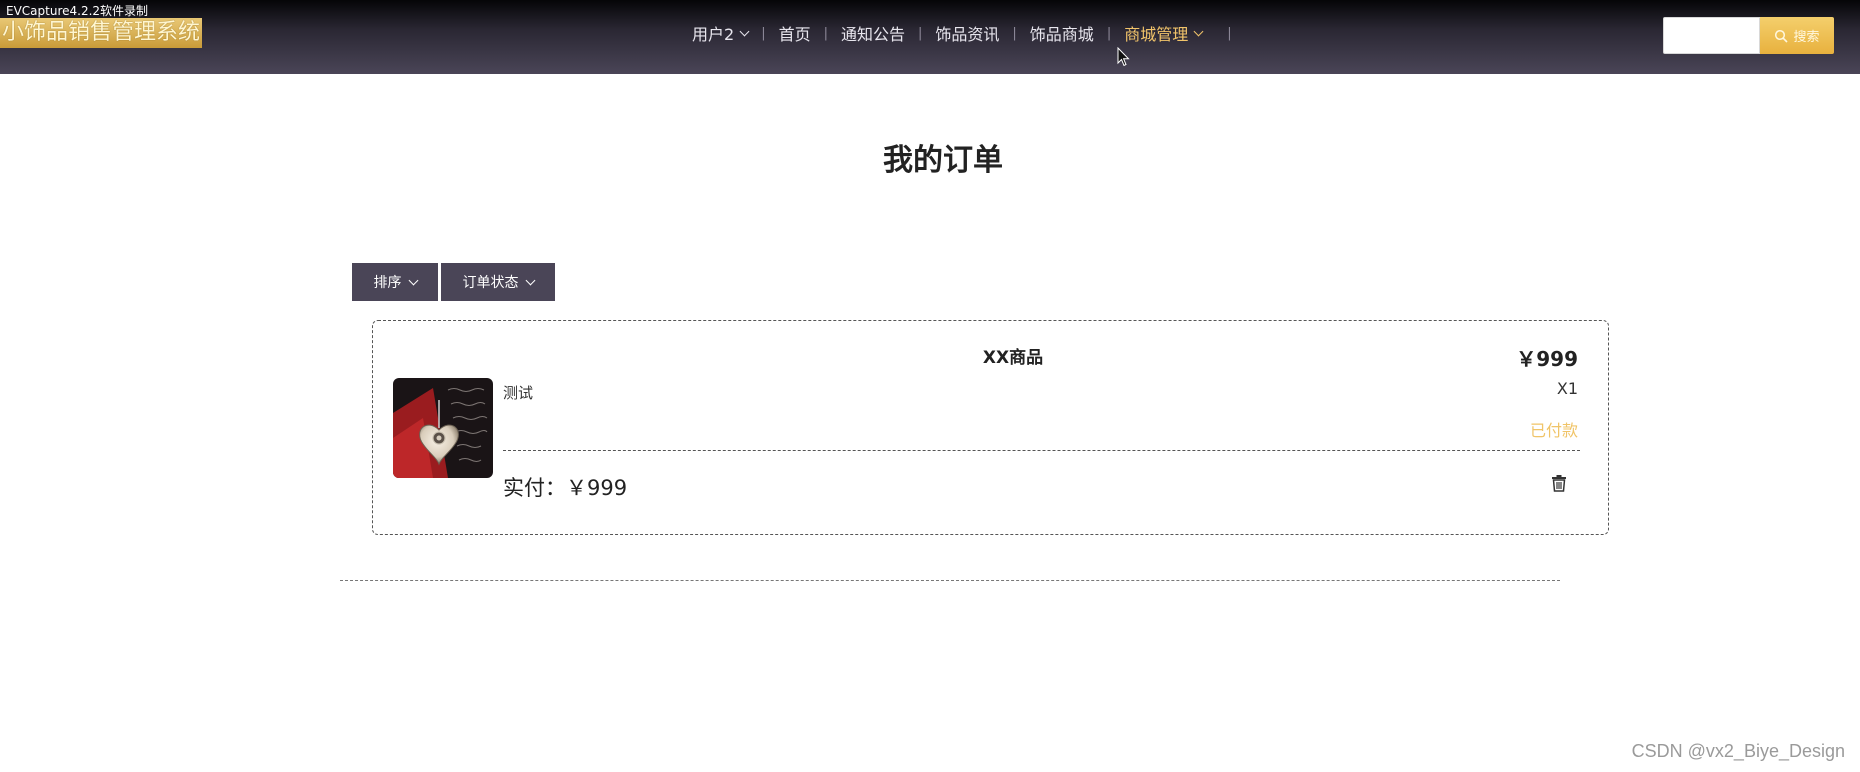 The height and width of the screenshot is (772, 1860). I want to click on nav-shop: 饰品商城, so click(1062, 33).